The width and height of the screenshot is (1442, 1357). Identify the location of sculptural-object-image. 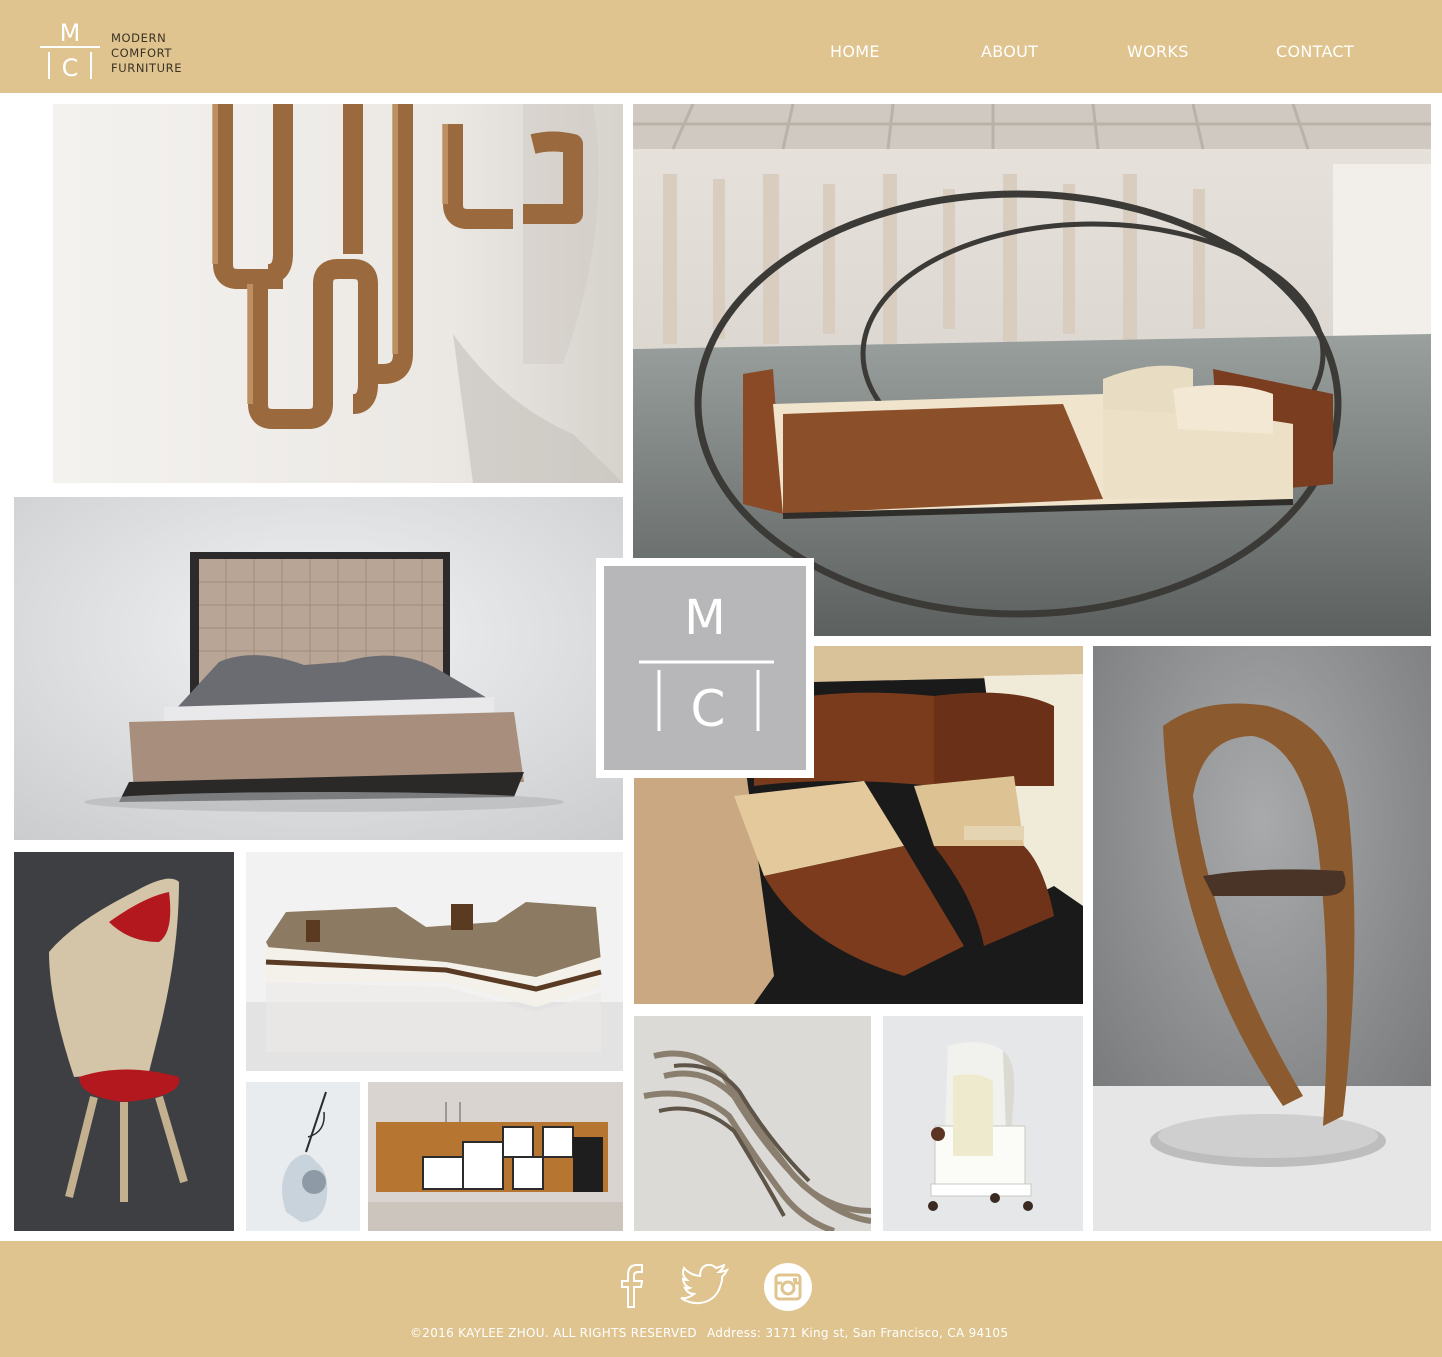
(303, 1156).